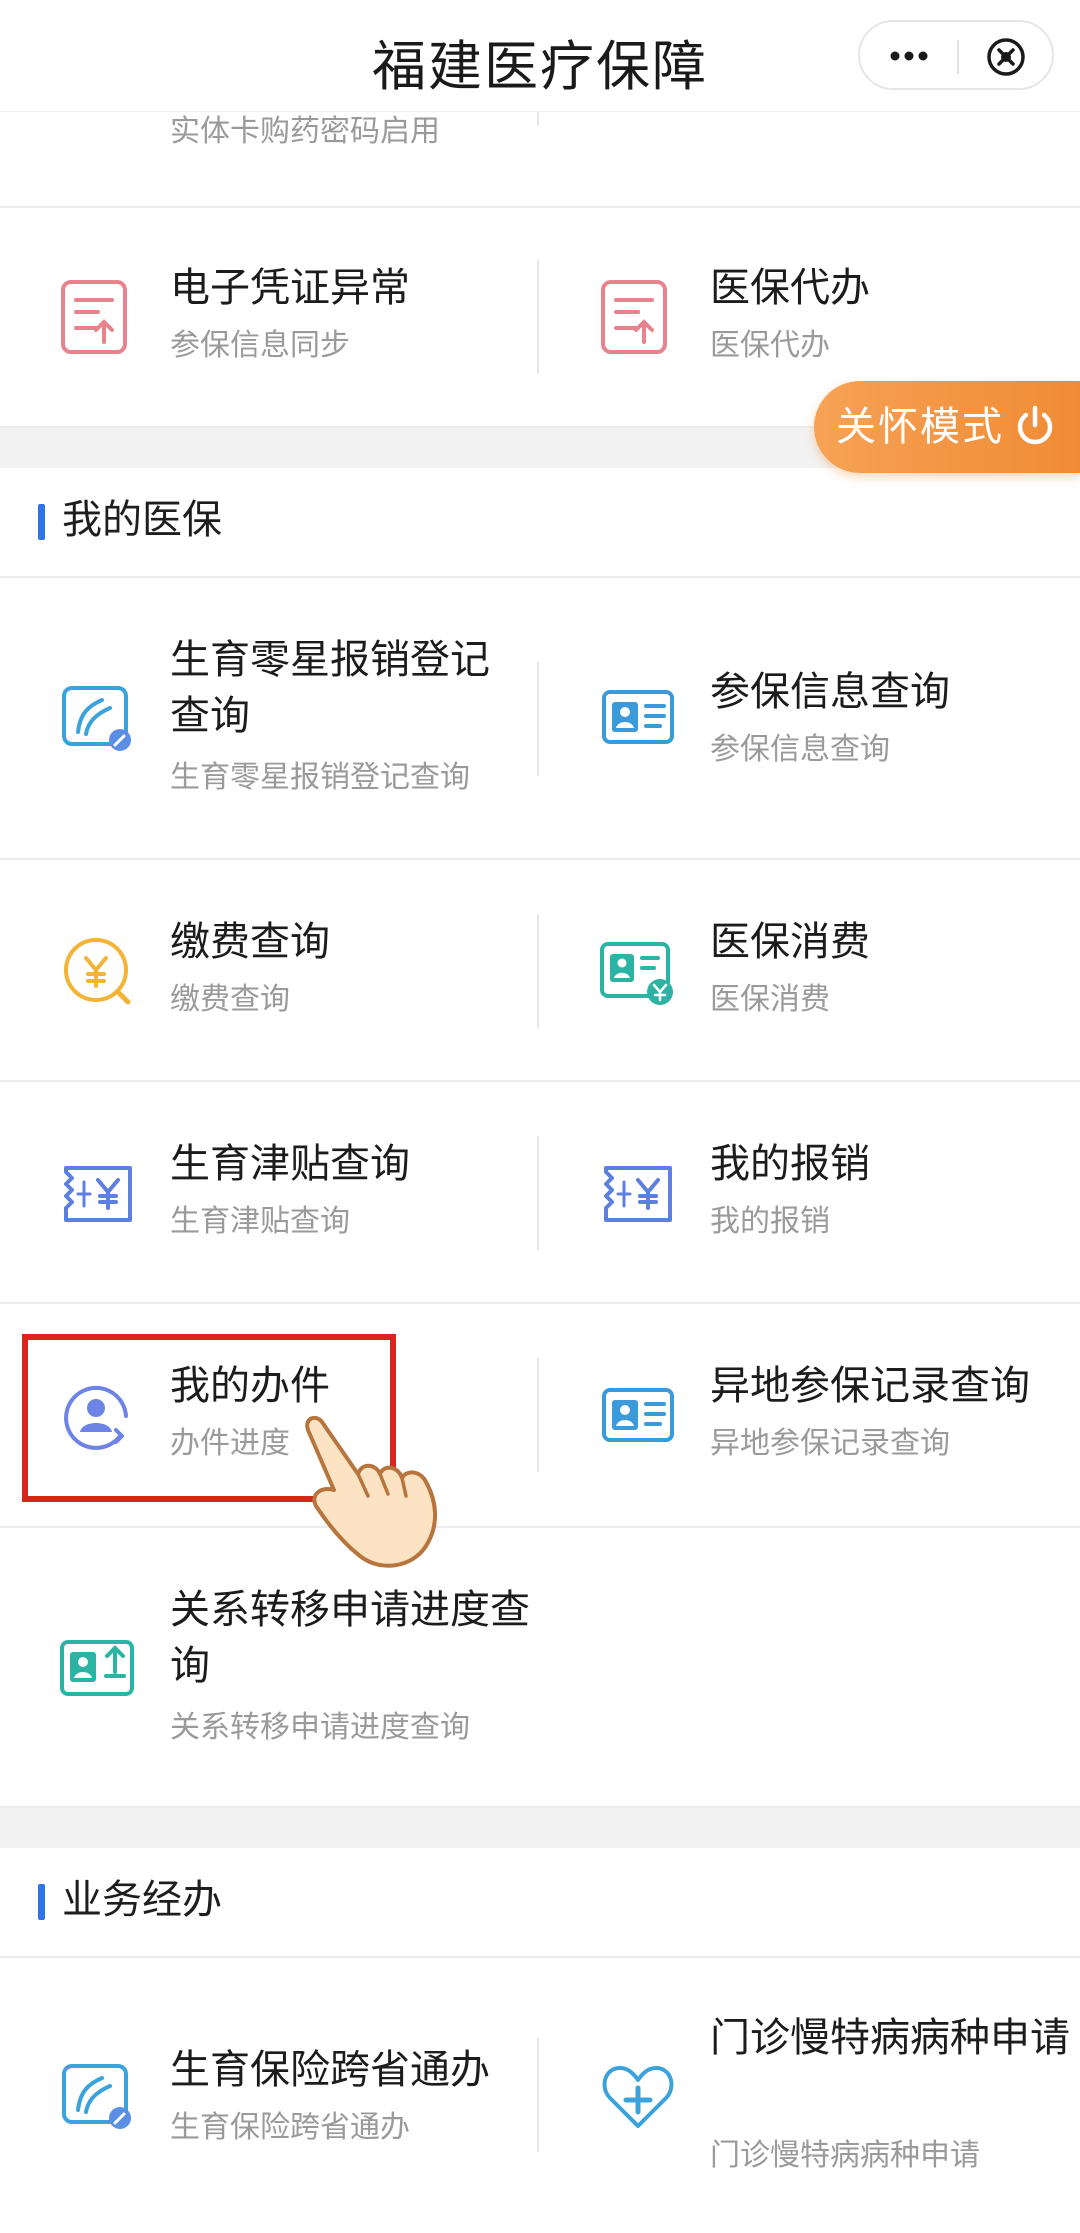  What do you see at coordinates (320, 1727) in the screenshot?
I see `service-item-subtitle: 关系转移申请进度查询` at bounding box center [320, 1727].